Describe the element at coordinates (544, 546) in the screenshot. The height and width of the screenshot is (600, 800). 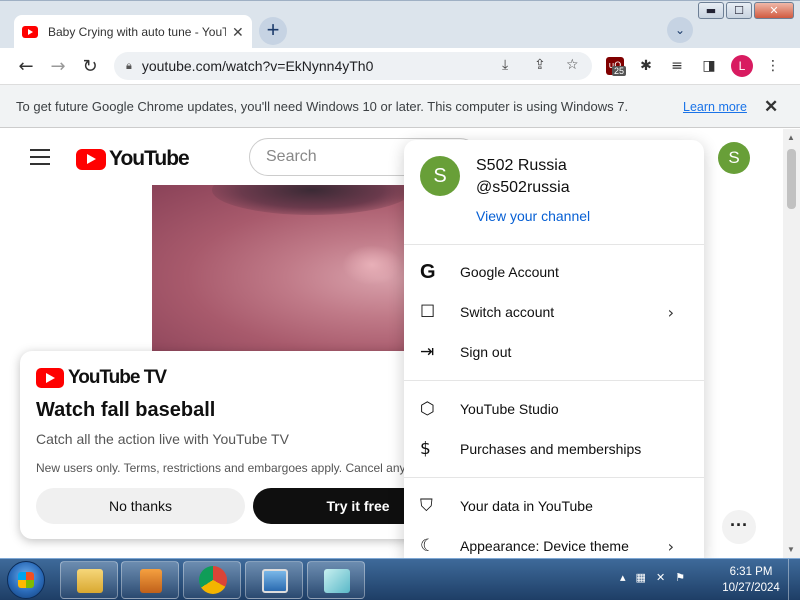
I see `menu-item-label: Appearance: Device theme` at that location.